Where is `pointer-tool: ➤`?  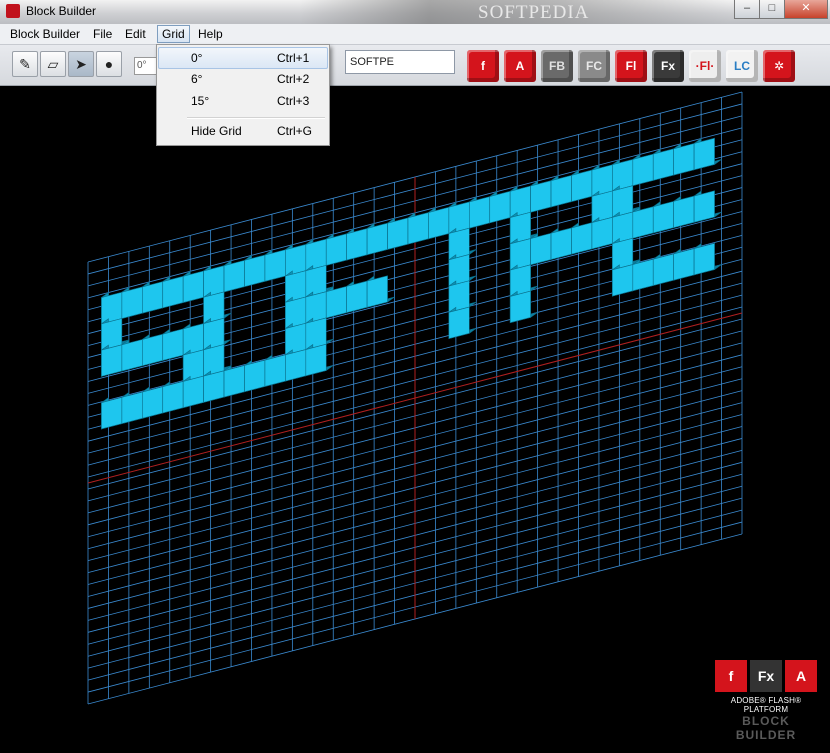
pointer-tool: ➤ is located at coordinates (81, 64).